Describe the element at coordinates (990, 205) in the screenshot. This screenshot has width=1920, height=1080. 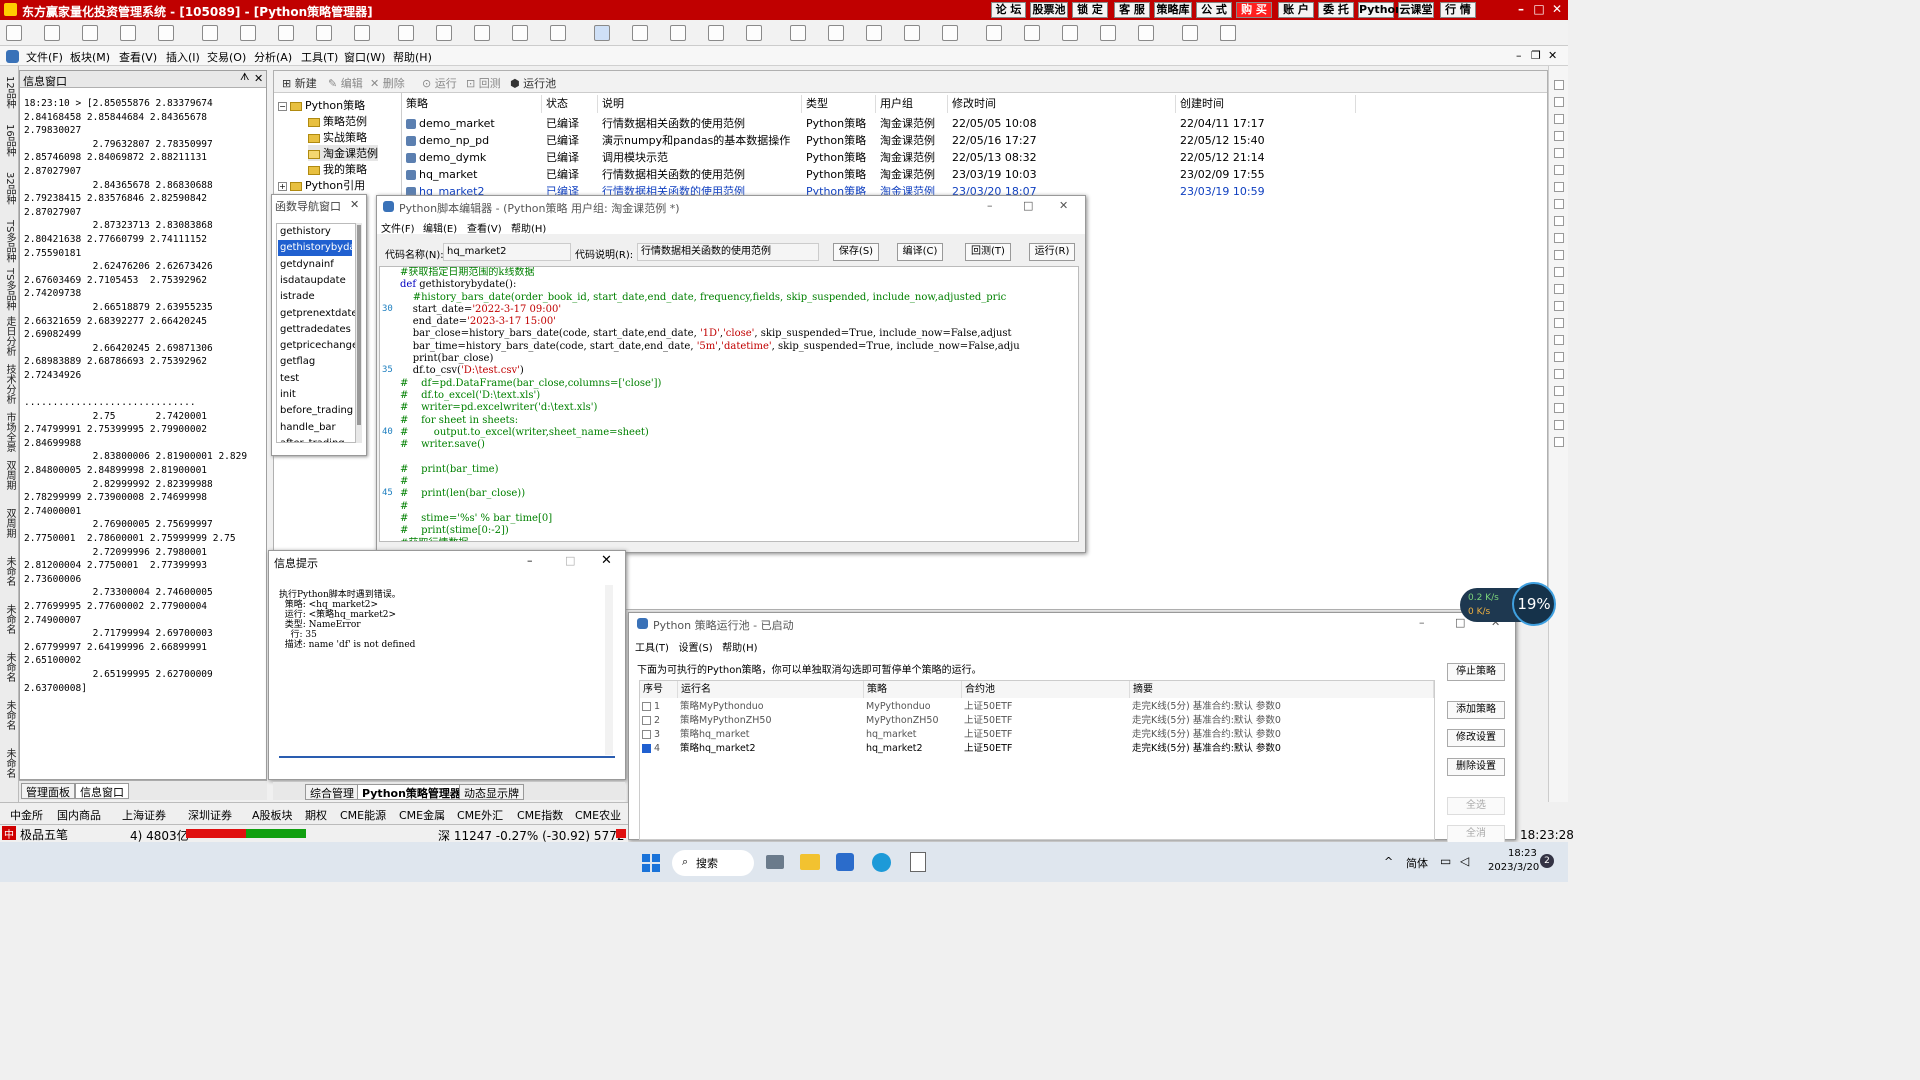
I see `minimize-icon: –` at that location.